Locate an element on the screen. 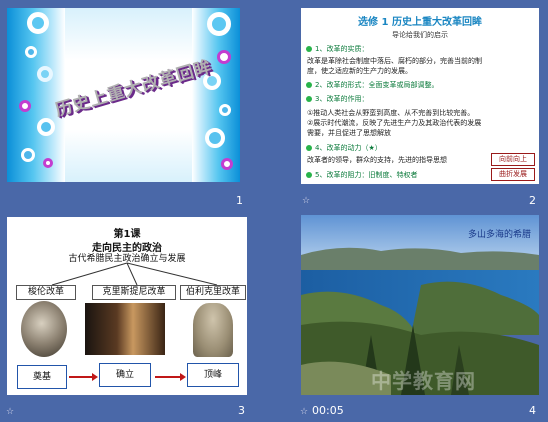  slide-2-number: 2 is located at coordinates (532, 200).